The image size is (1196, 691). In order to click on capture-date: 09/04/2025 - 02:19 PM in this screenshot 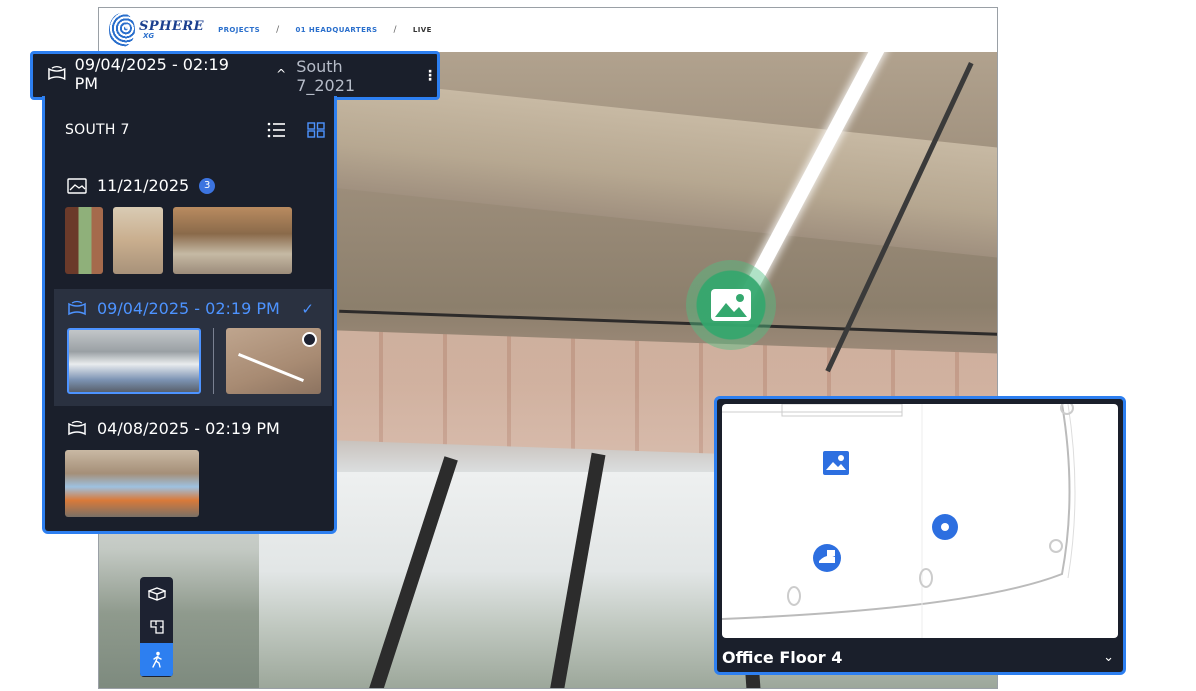, I will do `click(188, 308)`.